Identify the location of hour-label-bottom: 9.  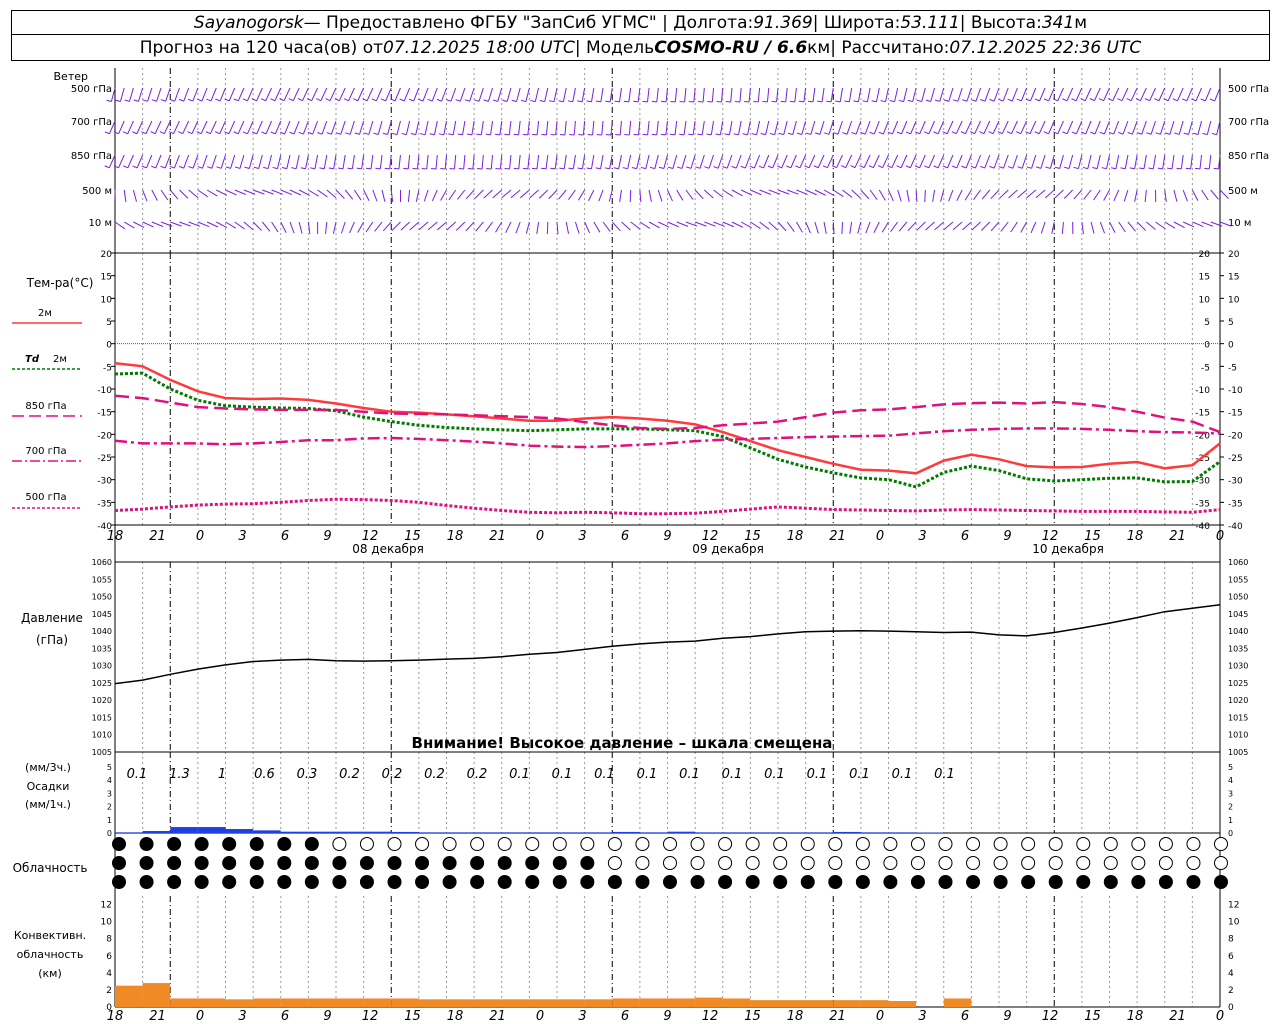
(667, 1016).